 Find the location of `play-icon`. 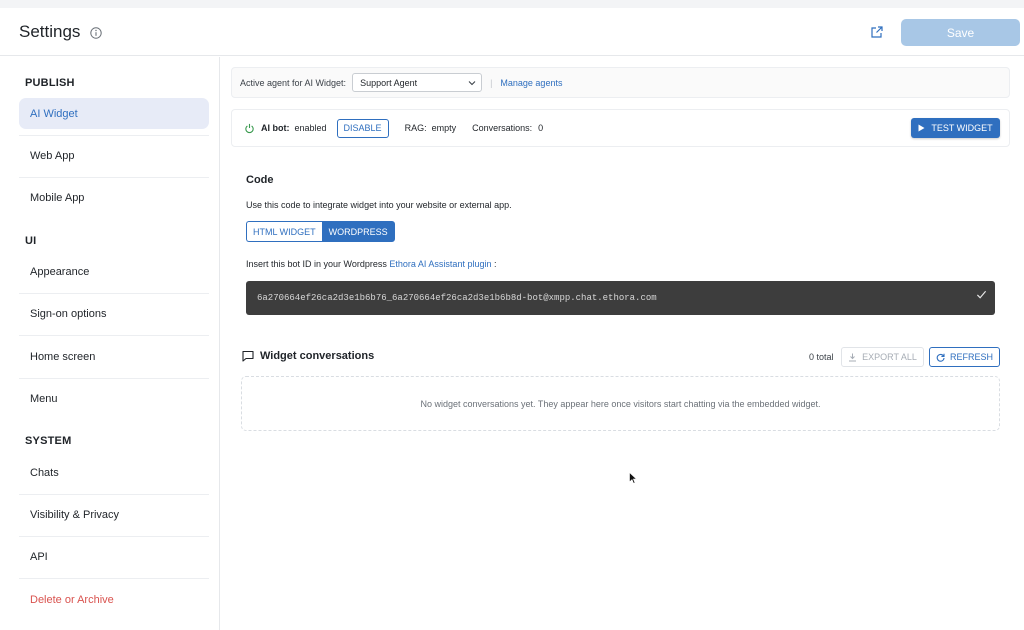

play-icon is located at coordinates (921, 128).